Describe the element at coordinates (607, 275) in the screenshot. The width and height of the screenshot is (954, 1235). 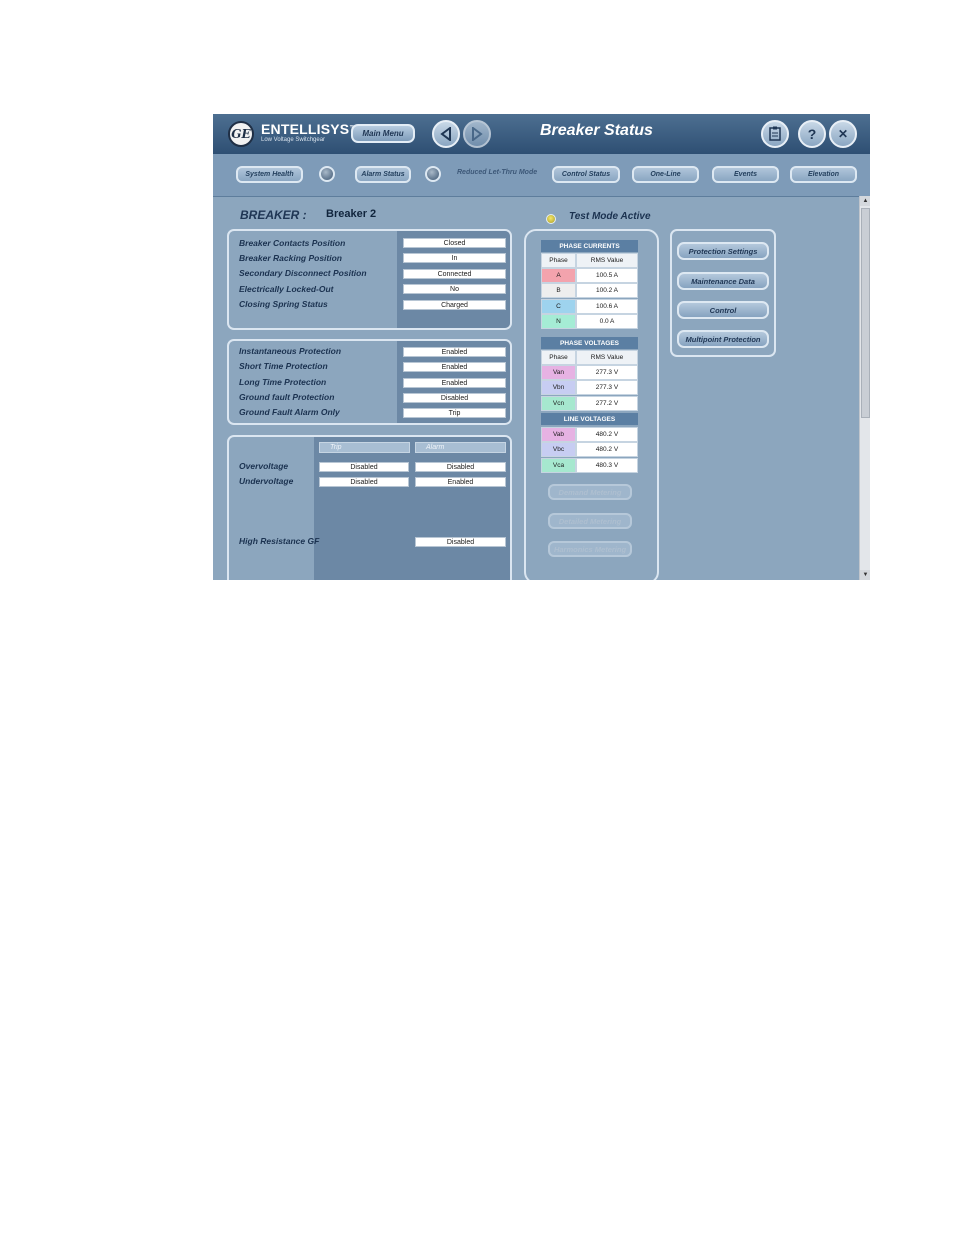
I see `rms-value-cell: 100.5 A` at that location.